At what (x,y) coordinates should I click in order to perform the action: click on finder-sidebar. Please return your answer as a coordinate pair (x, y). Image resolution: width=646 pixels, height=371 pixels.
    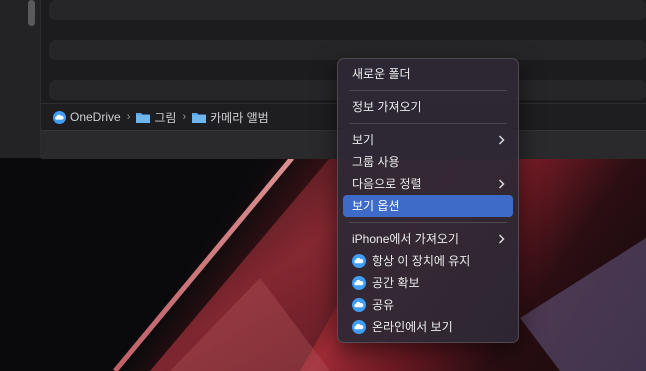
    Looking at the image, I should click on (20, 79).